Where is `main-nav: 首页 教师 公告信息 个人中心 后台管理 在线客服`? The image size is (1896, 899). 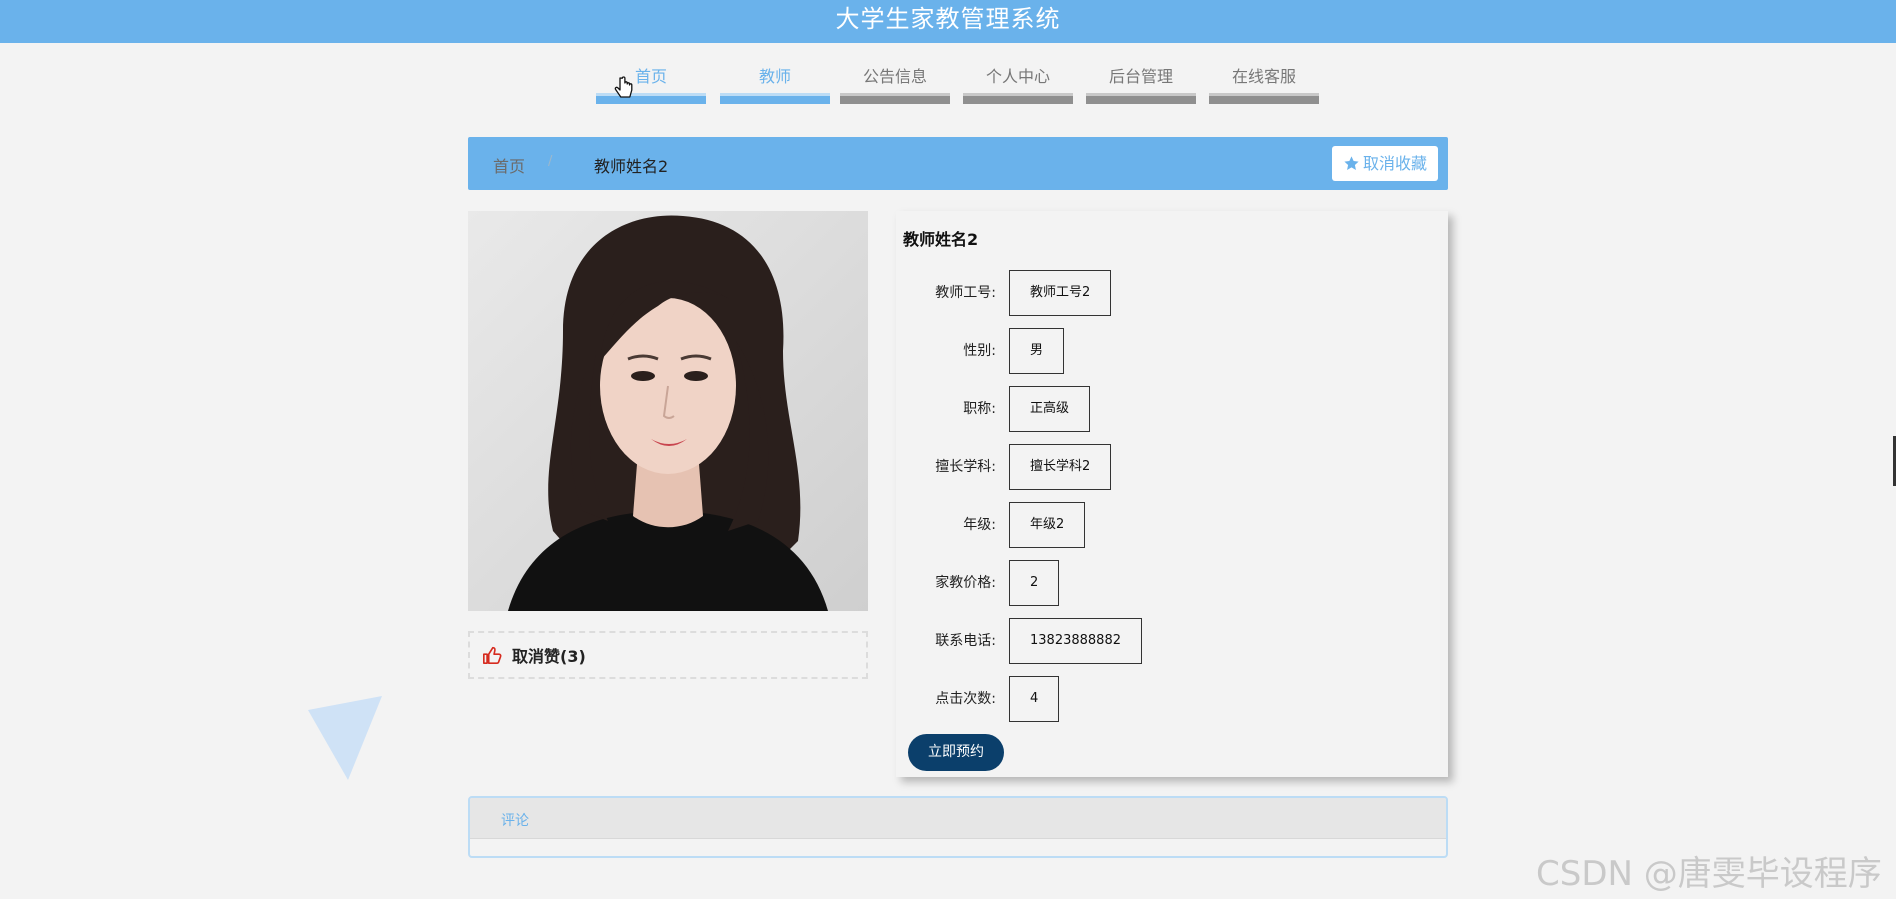
main-nav: 首页 教师 公告信息 个人中心 后台管理 在线客服 is located at coordinates (948, 87).